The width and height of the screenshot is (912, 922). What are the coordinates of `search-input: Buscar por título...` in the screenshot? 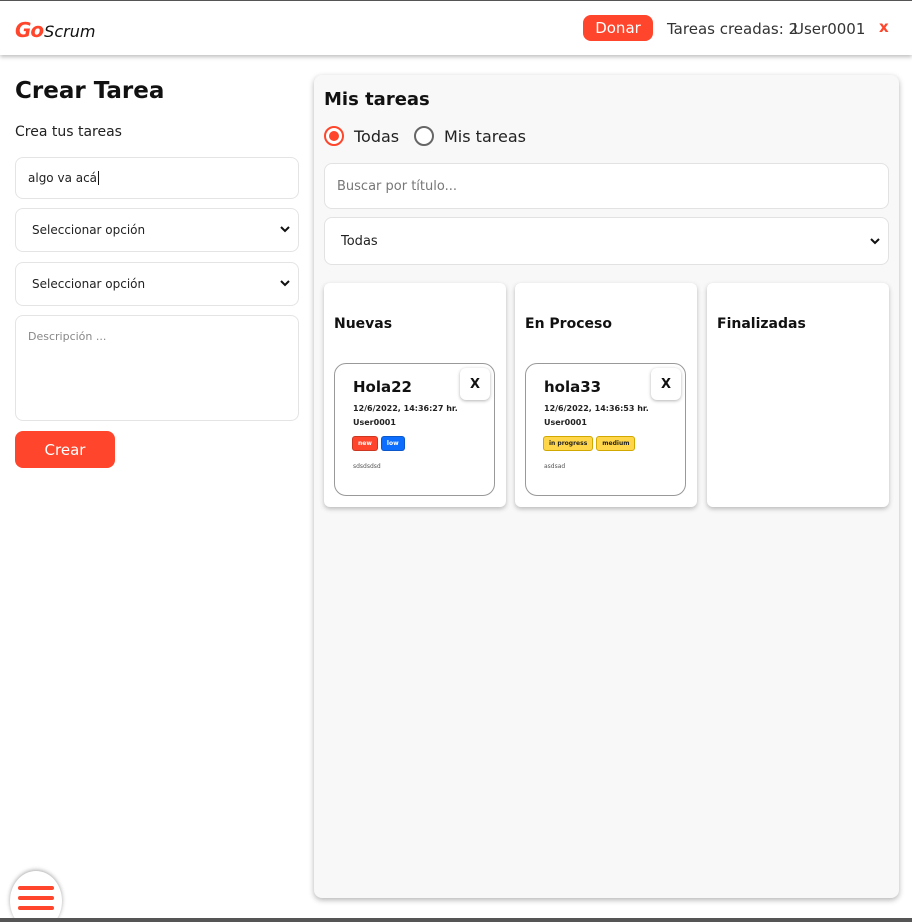 It's located at (606, 186).